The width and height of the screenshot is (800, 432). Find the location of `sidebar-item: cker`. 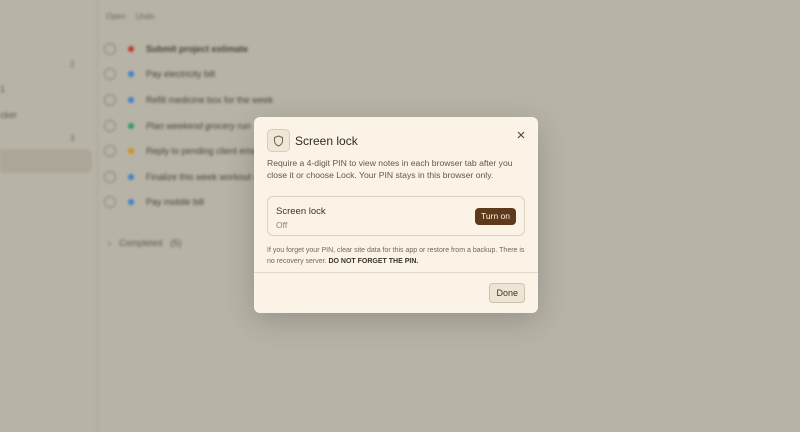

sidebar-item: cker is located at coordinates (8, 115).